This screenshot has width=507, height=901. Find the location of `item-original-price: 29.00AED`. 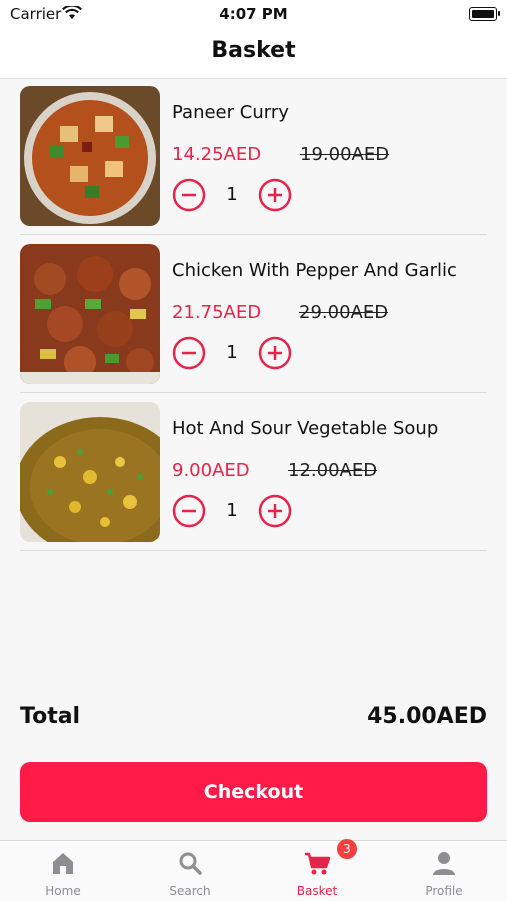

item-original-price: 29.00AED is located at coordinates (344, 312).